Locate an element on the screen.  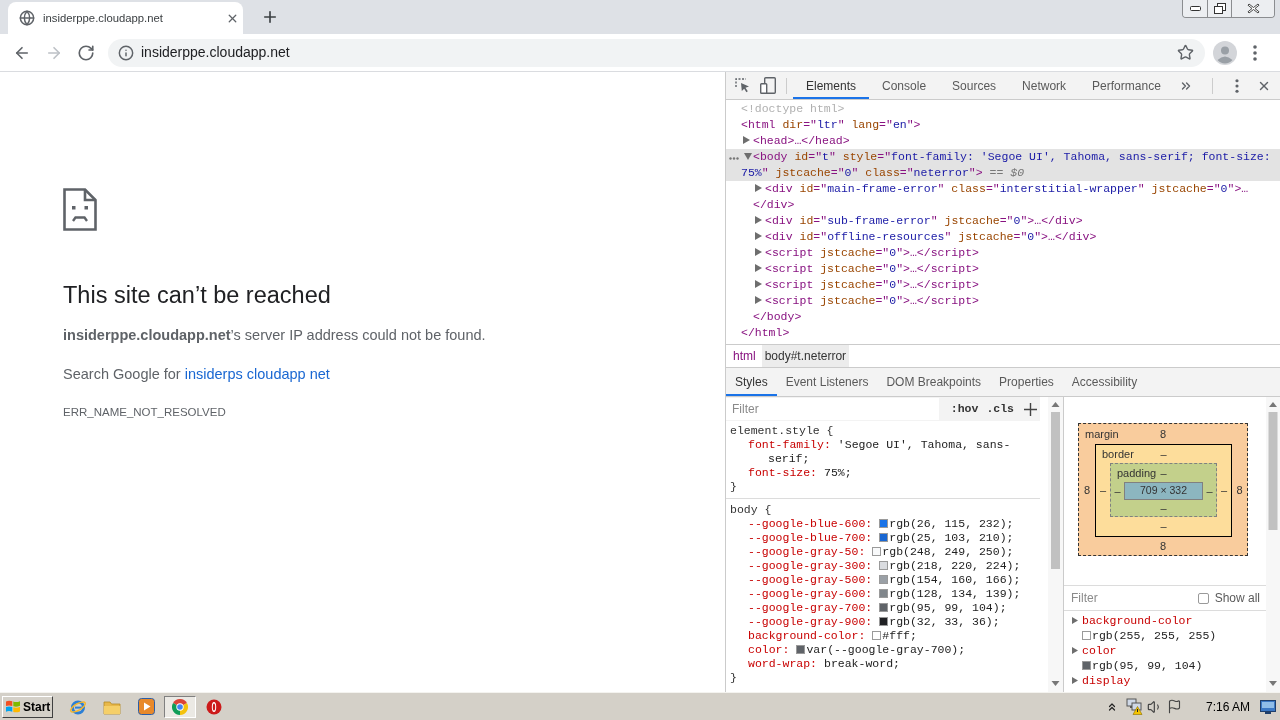
css-declaration: --google-blue-700: rgb(25, 103, 210); is located at coordinates (881, 538).